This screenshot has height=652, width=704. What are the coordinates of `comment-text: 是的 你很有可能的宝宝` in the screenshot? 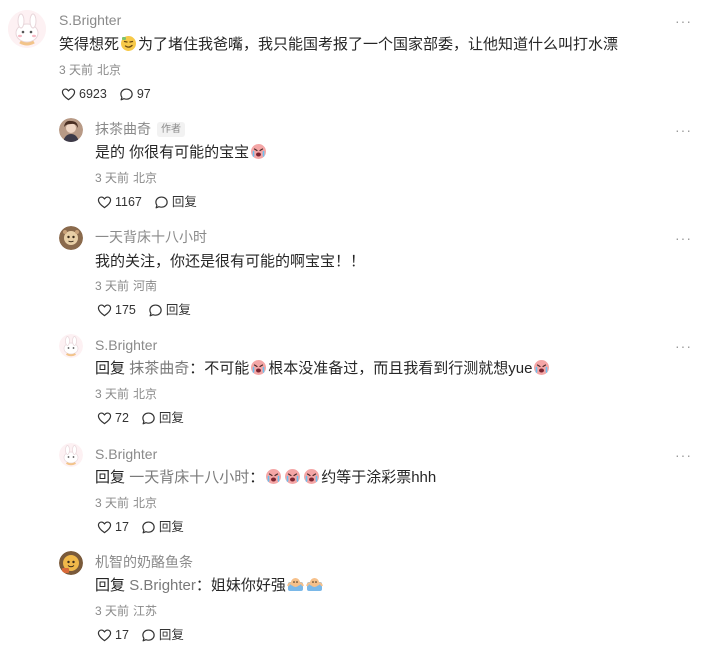 It's located at (181, 153).